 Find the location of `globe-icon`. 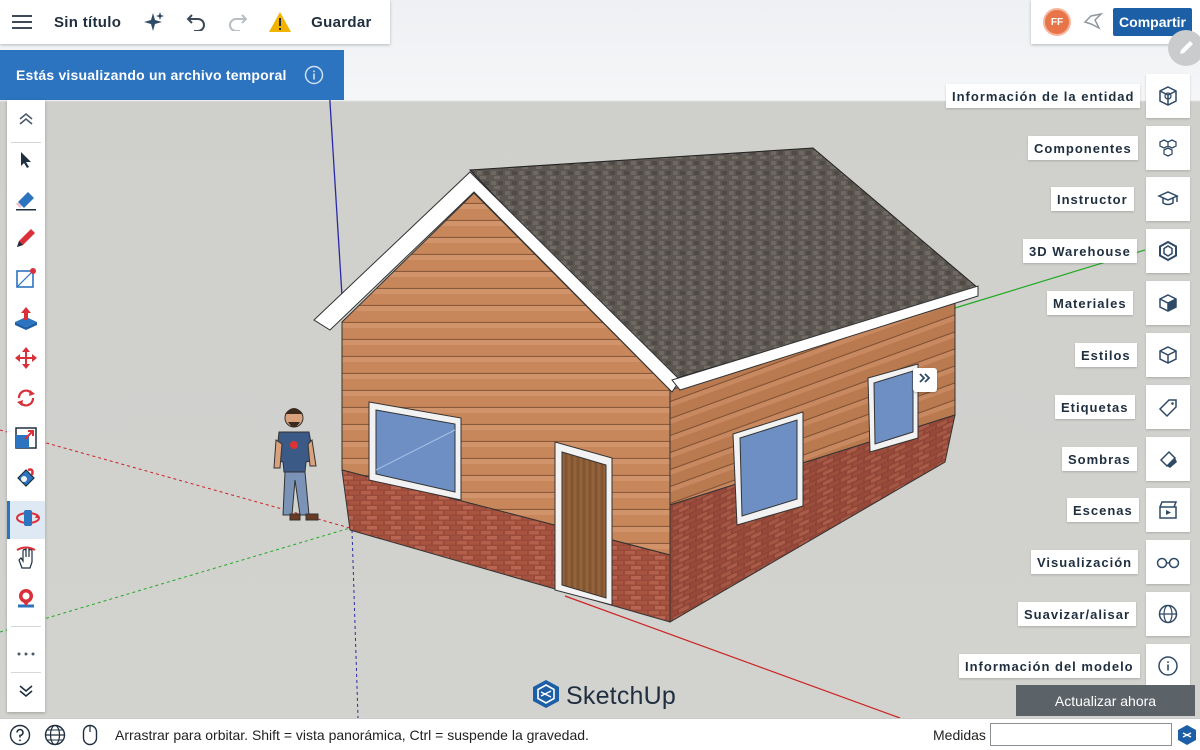

globe-icon is located at coordinates (55, 735).